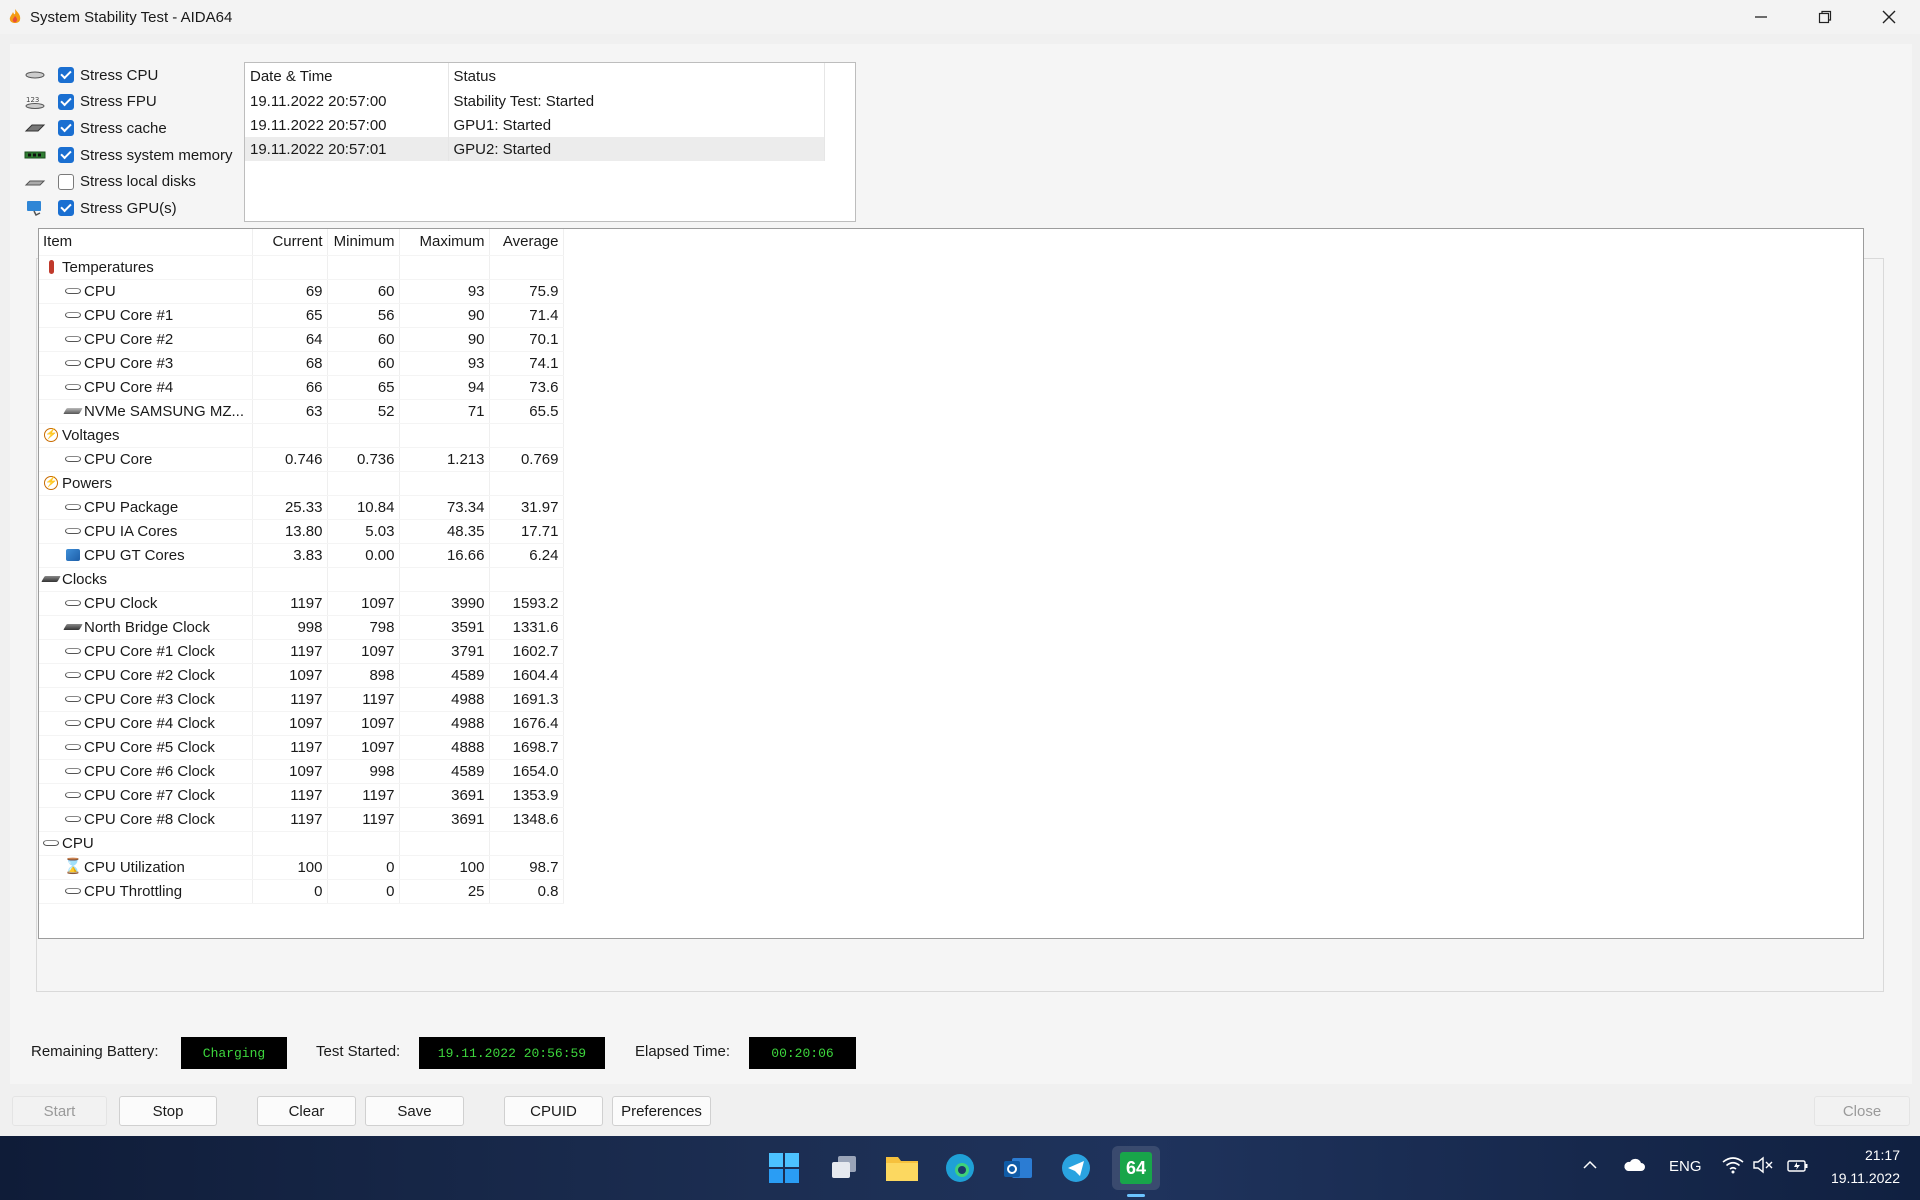  I want to click on table-row: CPU Core #5 Clock 1197 1097 4888 1698.7, so click(301, 747).